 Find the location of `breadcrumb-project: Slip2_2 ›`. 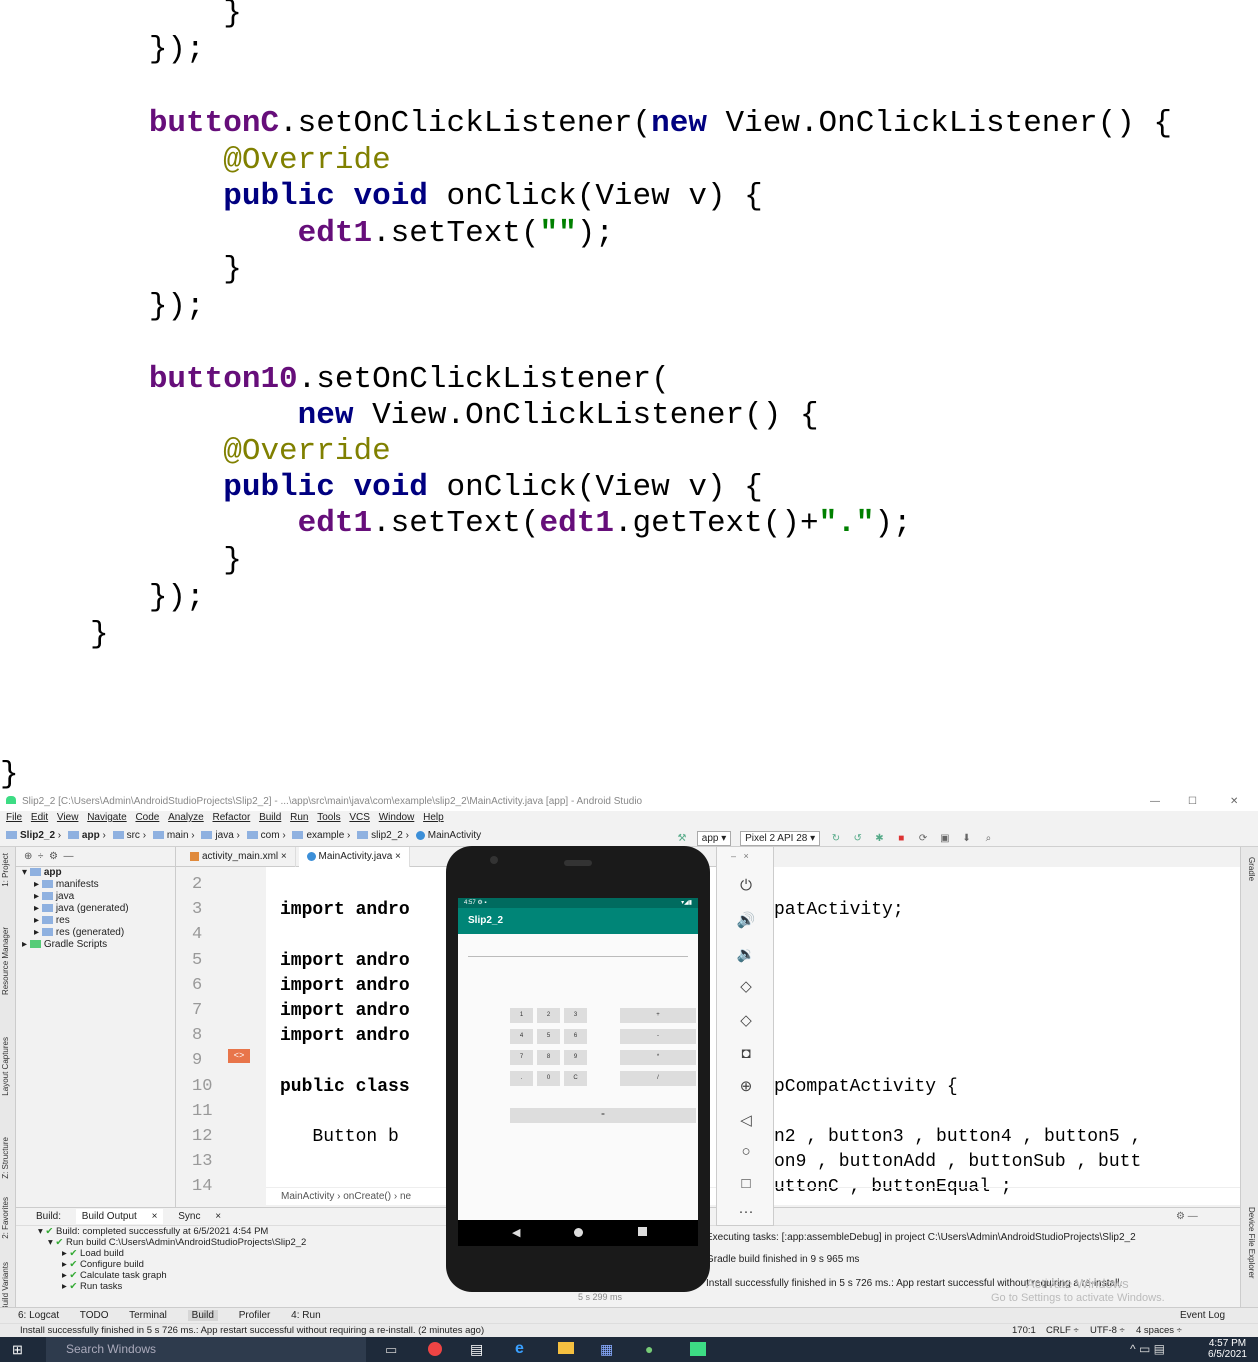

breadcrumb-project: Slip2_2 › is located at coordinates (33, 836).